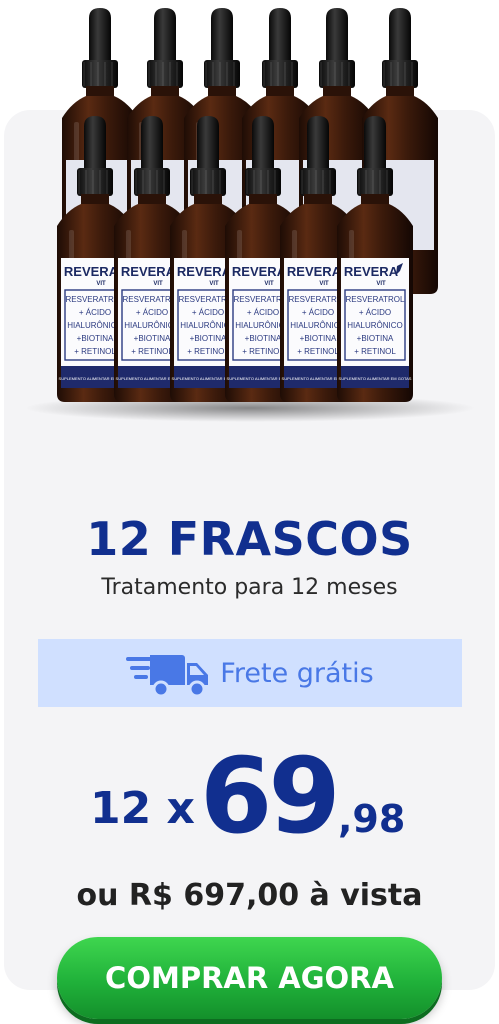  What do you see at coordinates (270, 796) in the screenshot?
I see `installment-price-integer: 69` at bounding box center [270, 796].